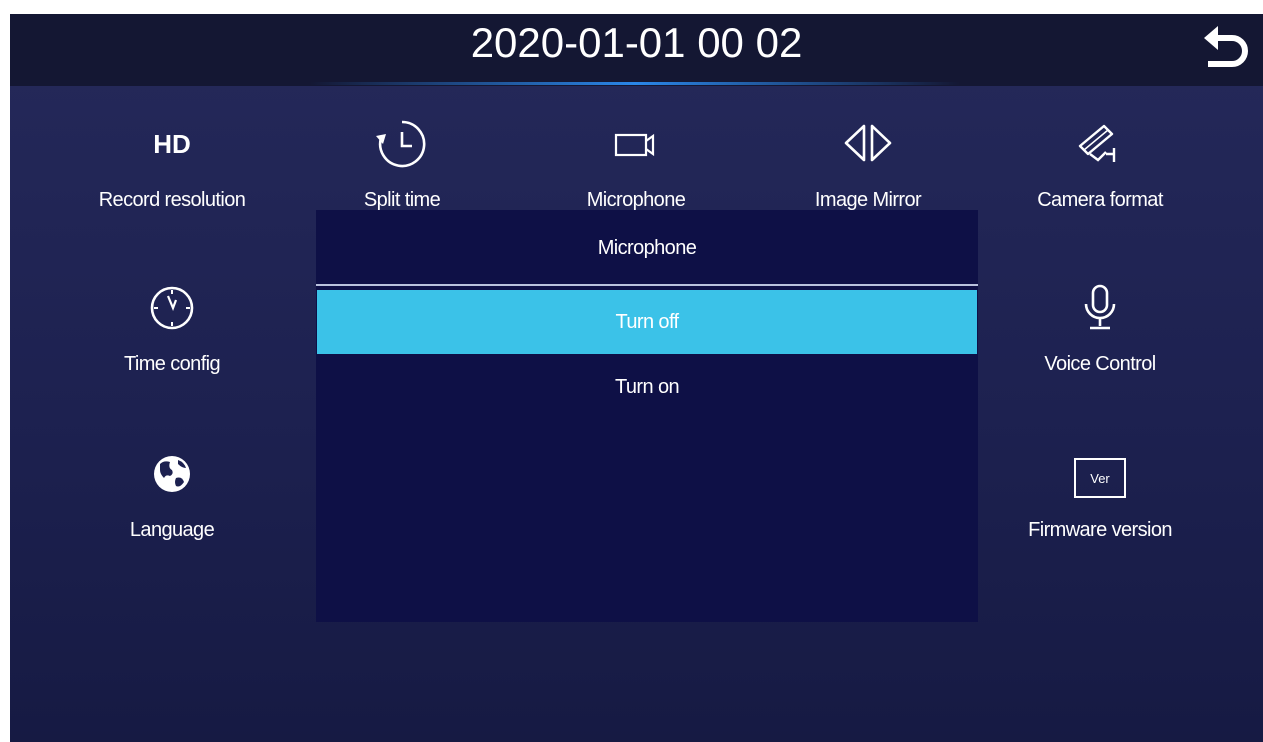 This screenshot has height=742, width=1263. I want to click on tile-label: Split time, so click(402, 200).